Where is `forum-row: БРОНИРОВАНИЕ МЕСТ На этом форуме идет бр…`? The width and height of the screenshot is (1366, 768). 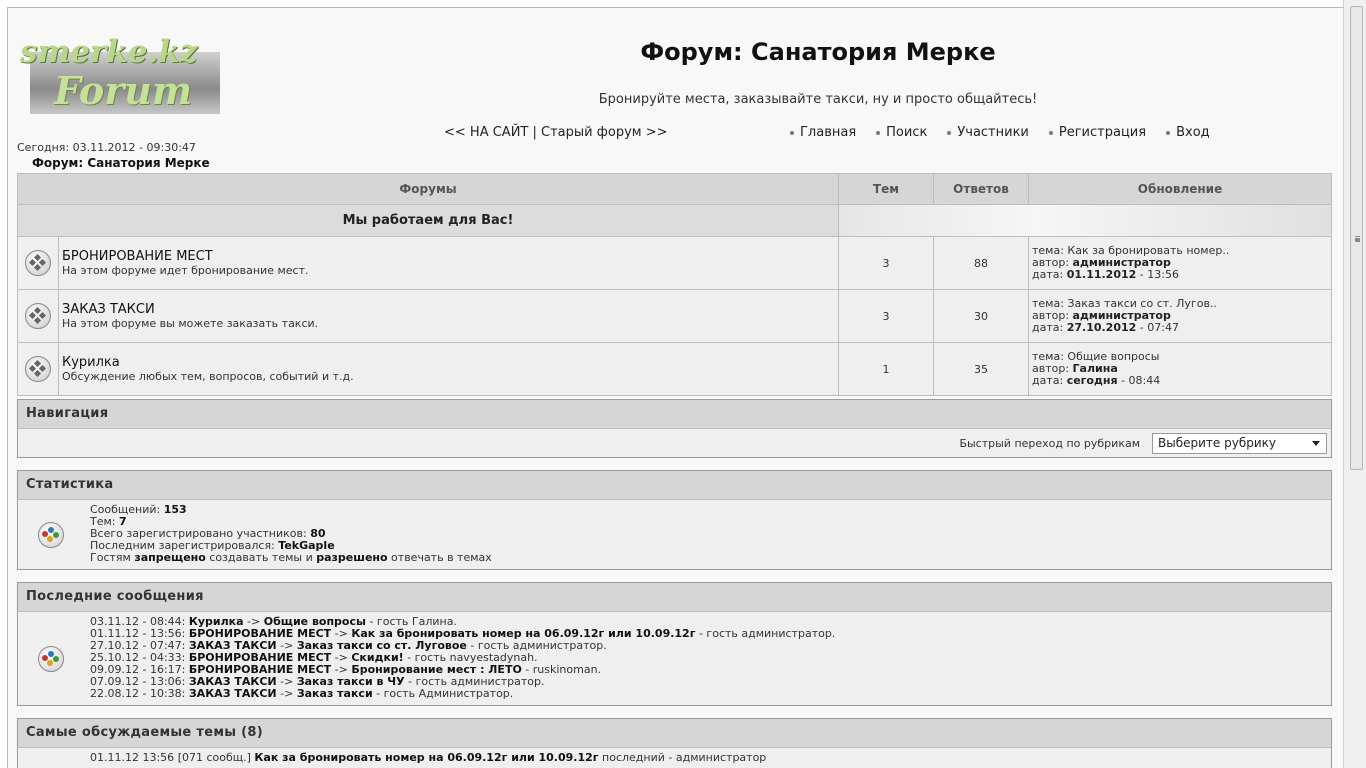
forum-row: БРОНИРОВАНИЕ МЕСТ На этом форуме идет бр… is located at coordinates (674, 263).